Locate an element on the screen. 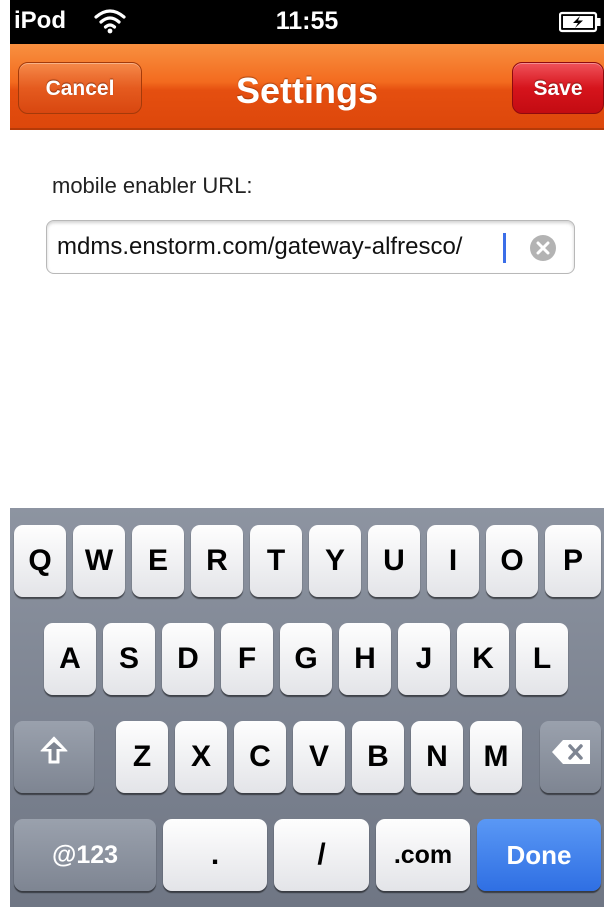  key-s: S is located at coordinates (129, 659).